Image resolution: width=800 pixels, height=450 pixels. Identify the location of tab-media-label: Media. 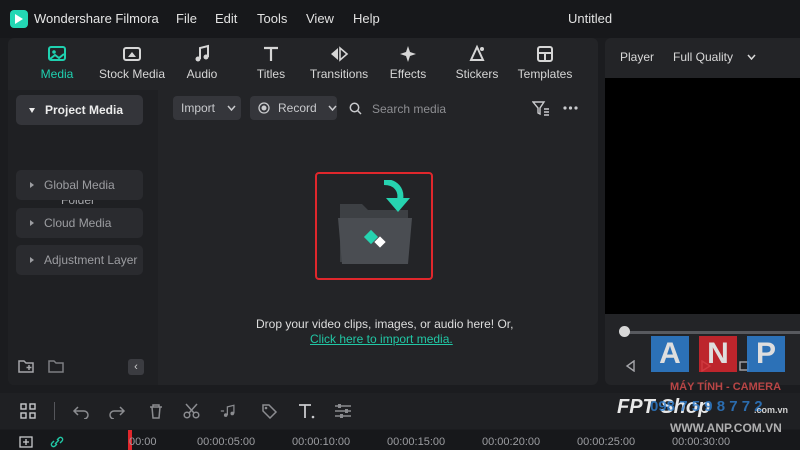
(57, 74).